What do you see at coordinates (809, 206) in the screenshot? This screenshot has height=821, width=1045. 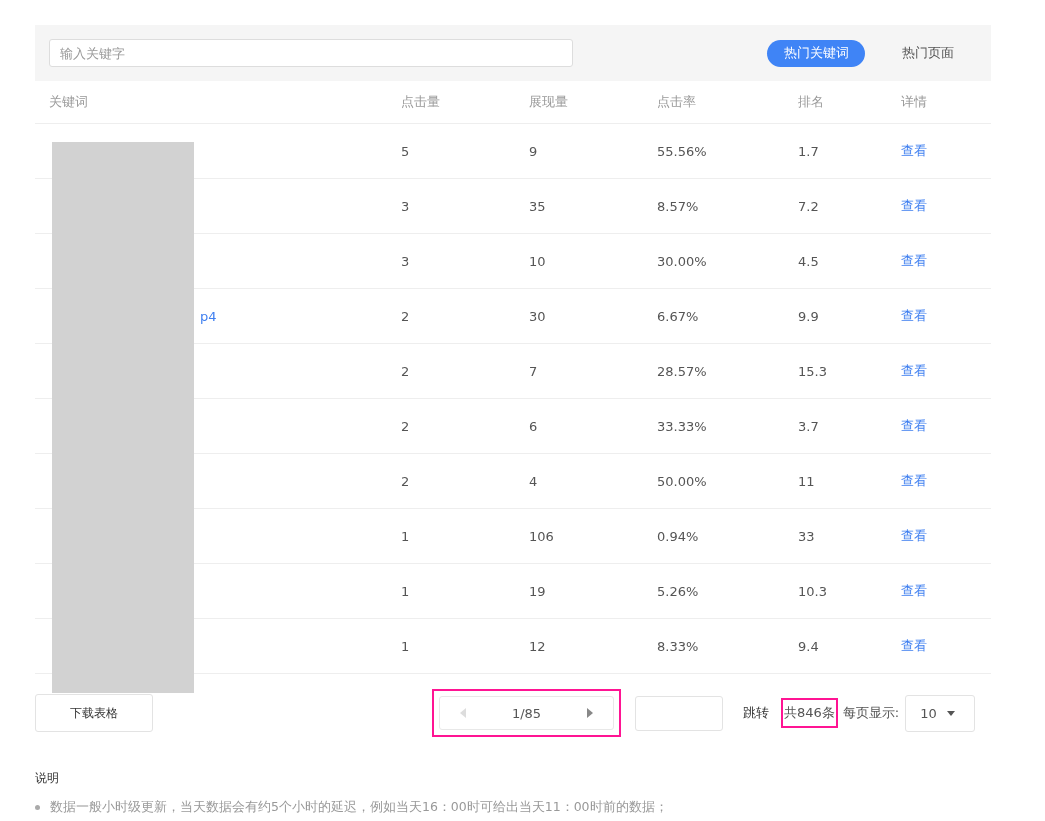 I see `table-cell-text: 7.2` at bounding box center [809, 206].